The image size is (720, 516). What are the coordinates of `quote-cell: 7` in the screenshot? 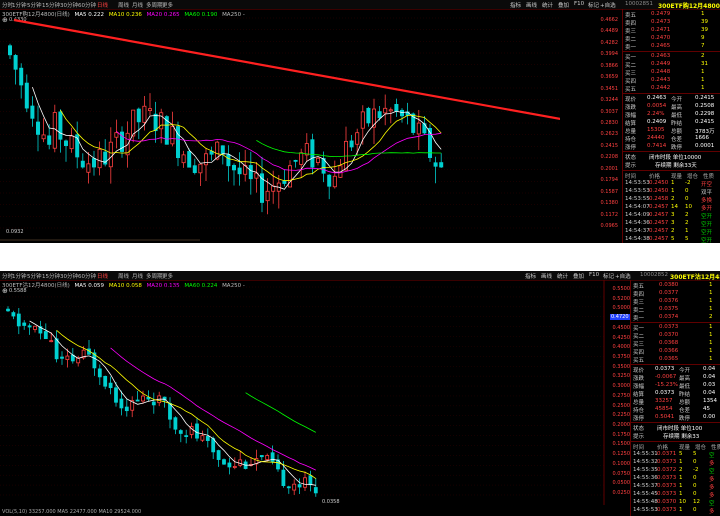 It's located at (703, 46).